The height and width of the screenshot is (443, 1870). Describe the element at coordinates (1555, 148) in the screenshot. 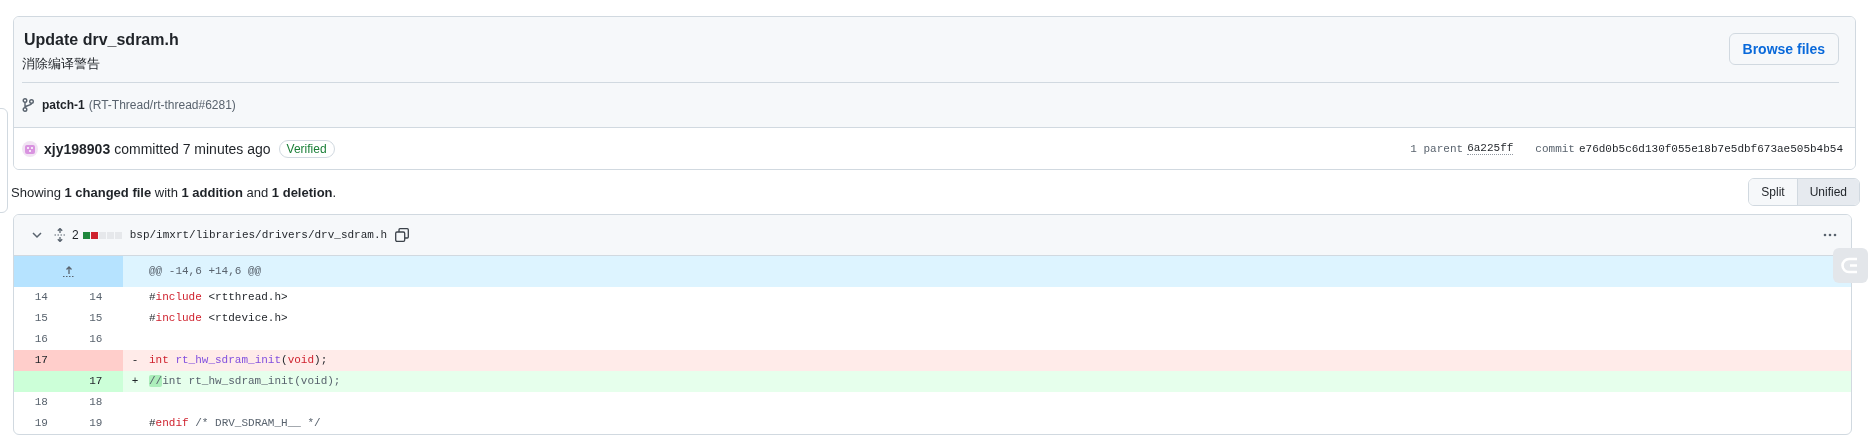

I see `commit-label: commit` at that location.